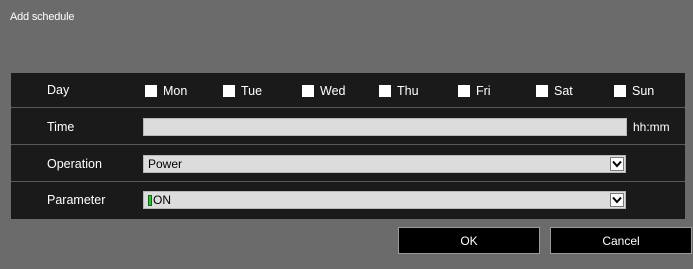 The height and width of the screenshot is (269, 693). Describe the element at coordinates (474, 90) in the screenshot. I see `day-option-fri: Fri` at that location.